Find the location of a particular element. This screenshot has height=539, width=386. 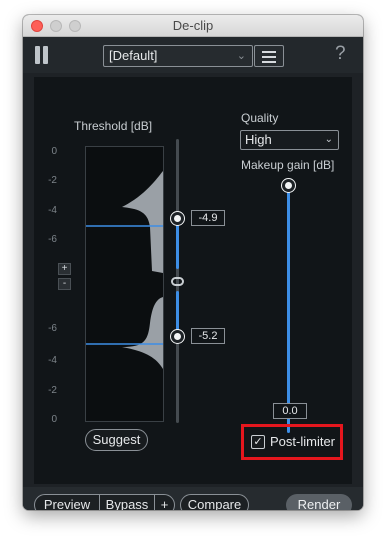

suggest-button: Suggest is located at coordinates (116, 440).